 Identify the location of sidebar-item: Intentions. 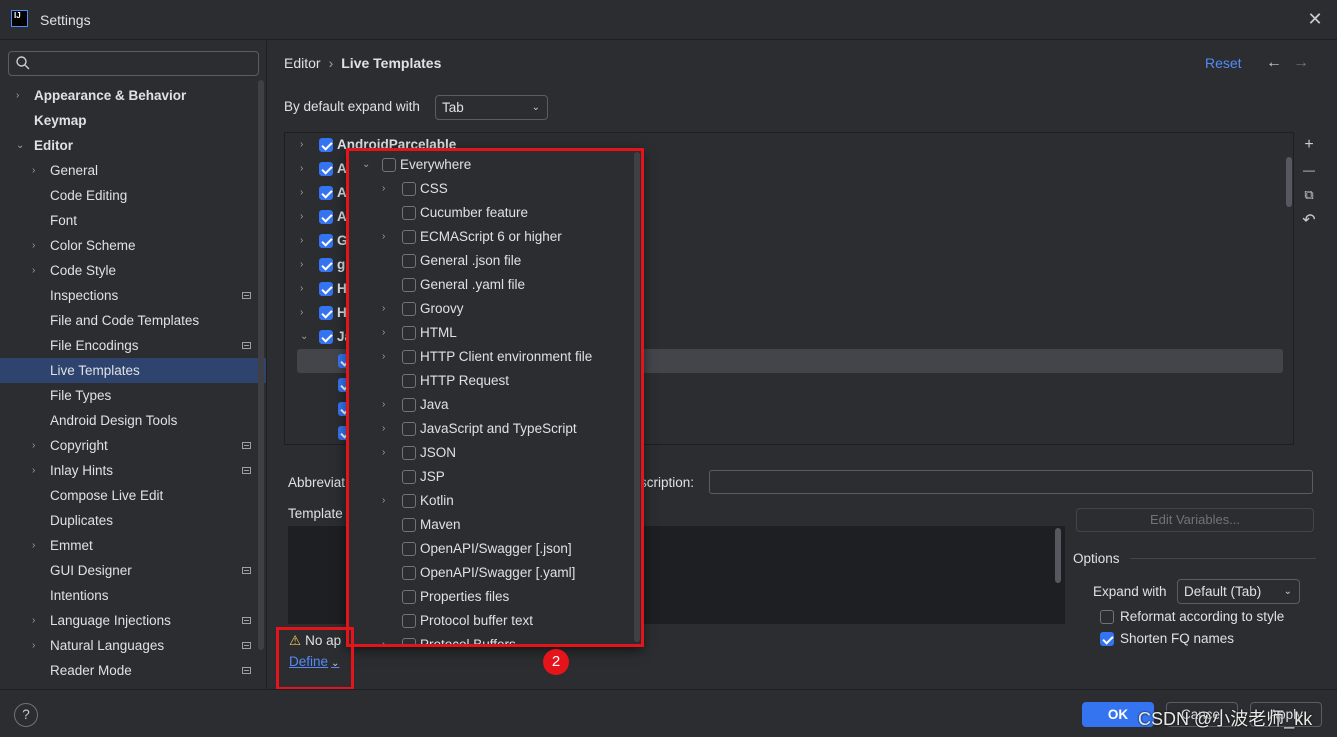
(133, 595).